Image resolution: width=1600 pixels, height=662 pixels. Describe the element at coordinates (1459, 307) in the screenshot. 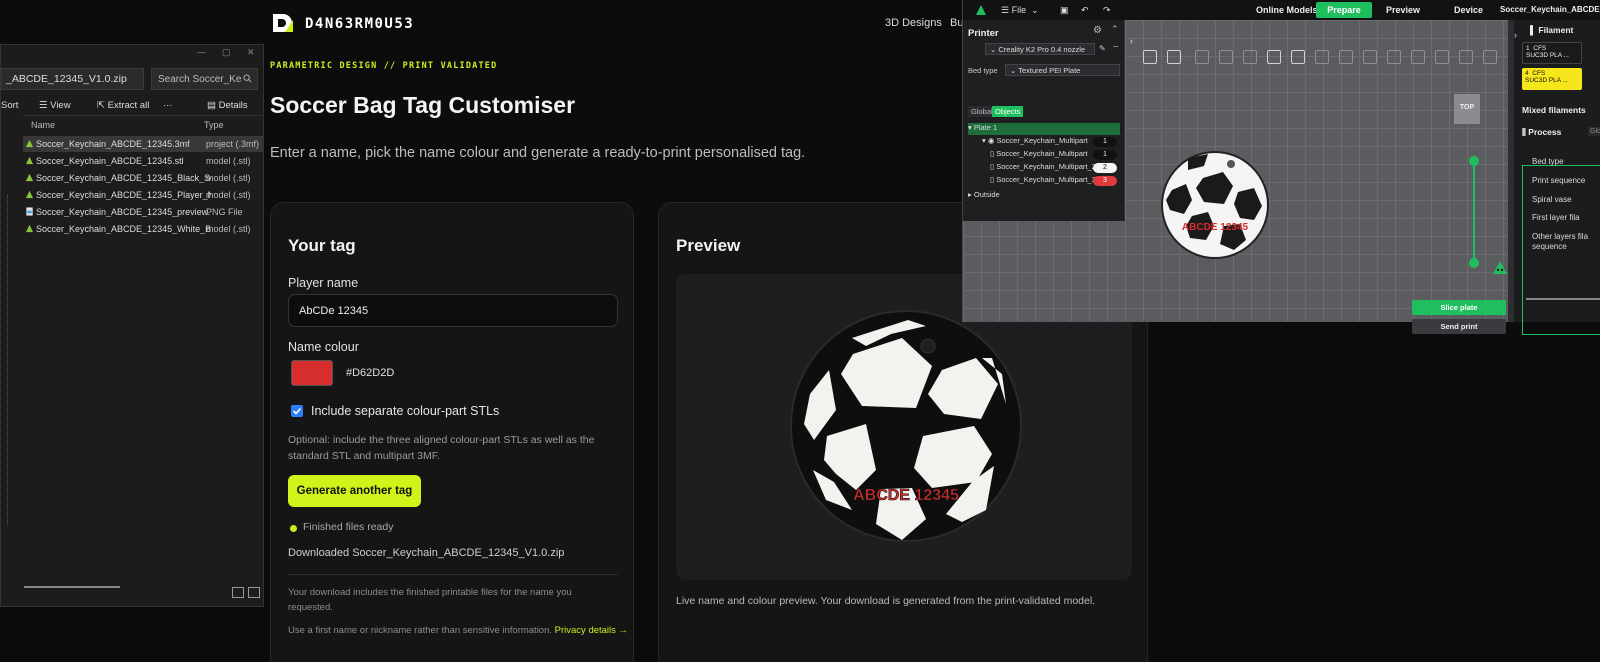

I see `slice-plate-button: Slice plate` at that location.